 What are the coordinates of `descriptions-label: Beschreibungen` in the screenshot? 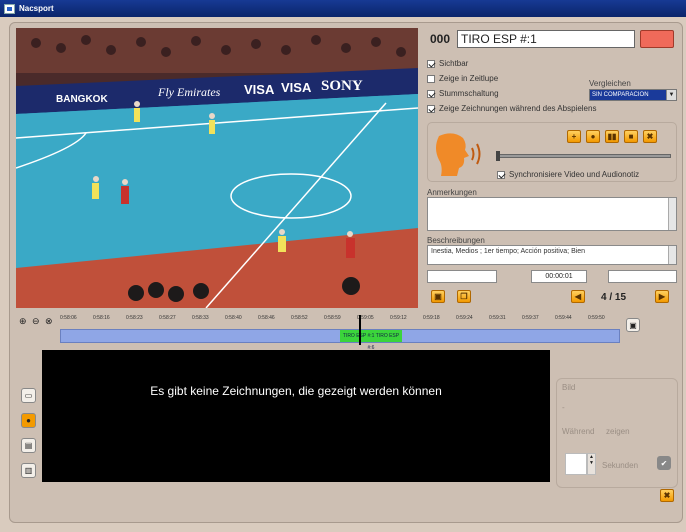 It's located at (456, 240).